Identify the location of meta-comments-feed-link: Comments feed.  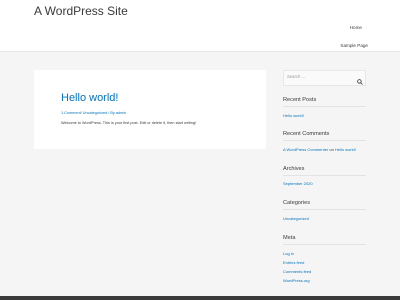
(297, 271).